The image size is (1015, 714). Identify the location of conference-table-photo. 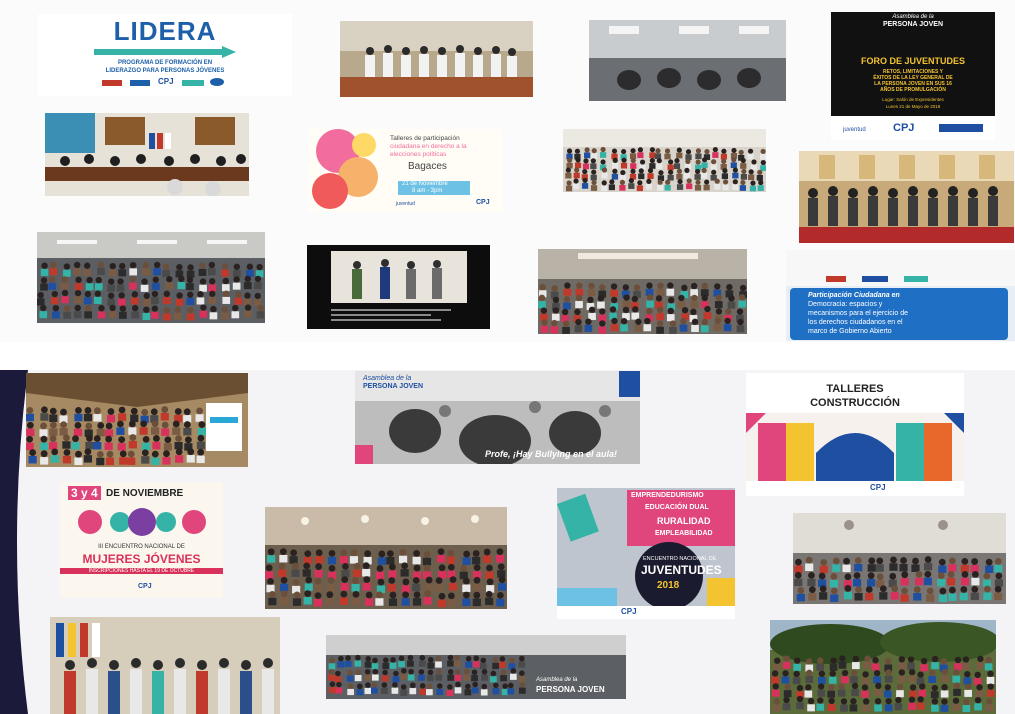
(147, 154).